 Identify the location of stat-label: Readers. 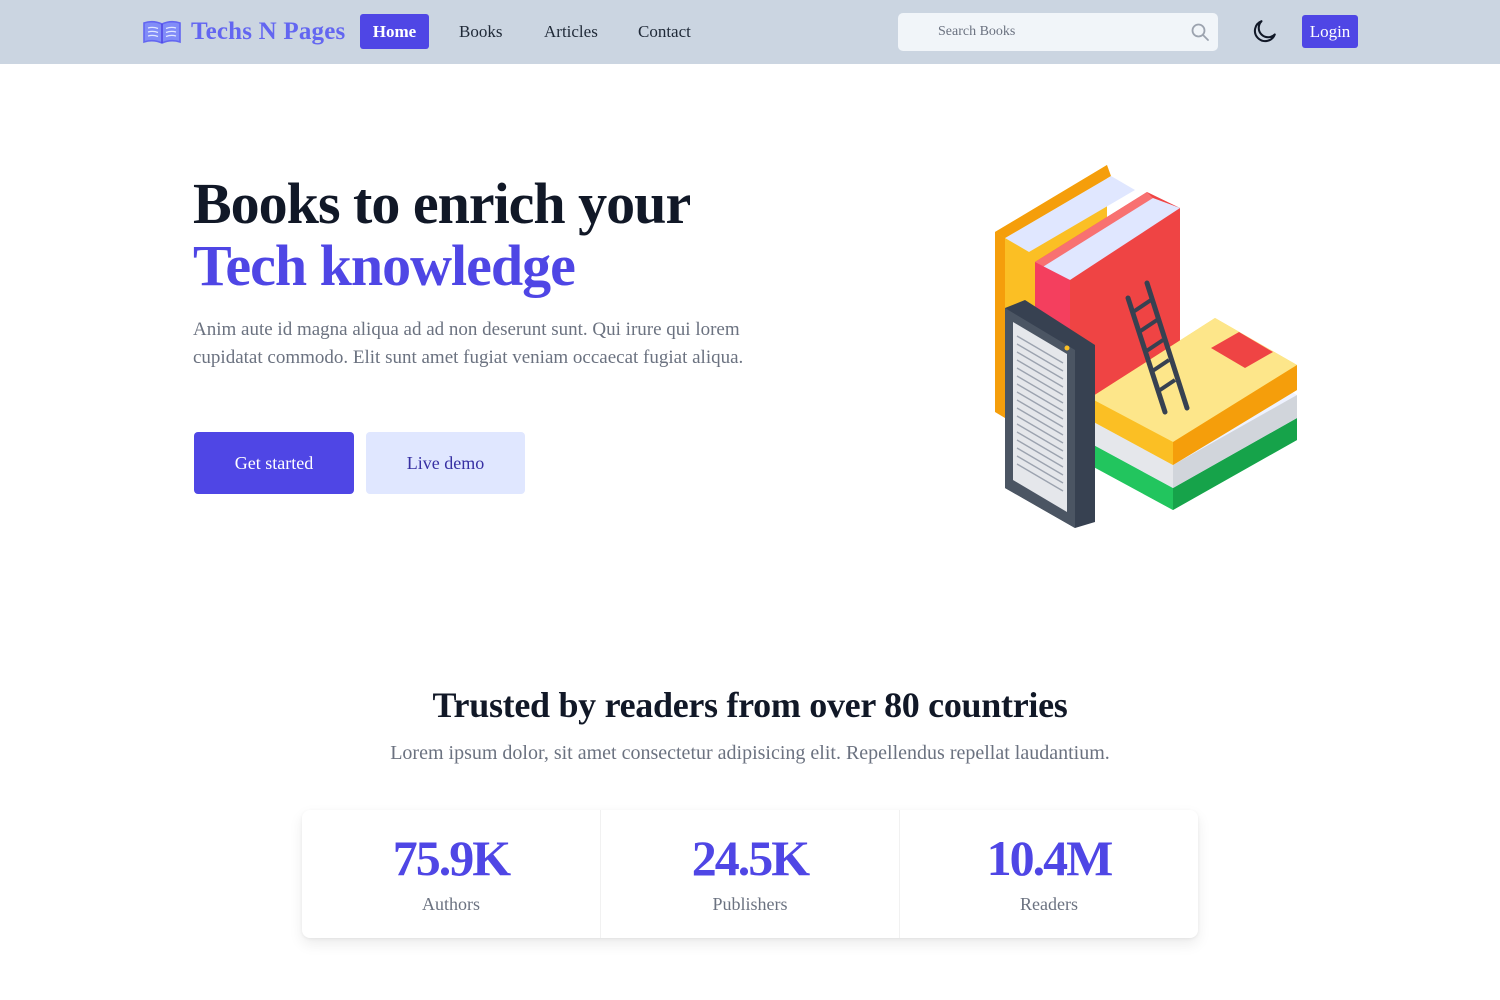
(1049, 904).